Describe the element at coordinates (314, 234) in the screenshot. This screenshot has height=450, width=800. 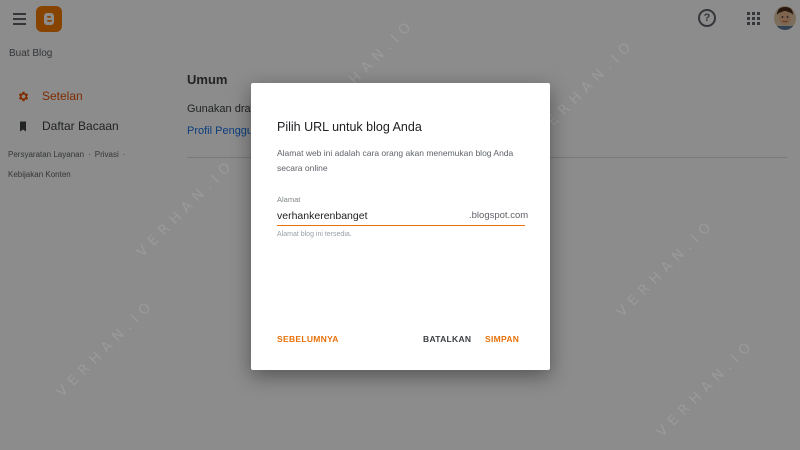
I see `availability-helper-text: Alamat blog ini tersedia.` at that location.